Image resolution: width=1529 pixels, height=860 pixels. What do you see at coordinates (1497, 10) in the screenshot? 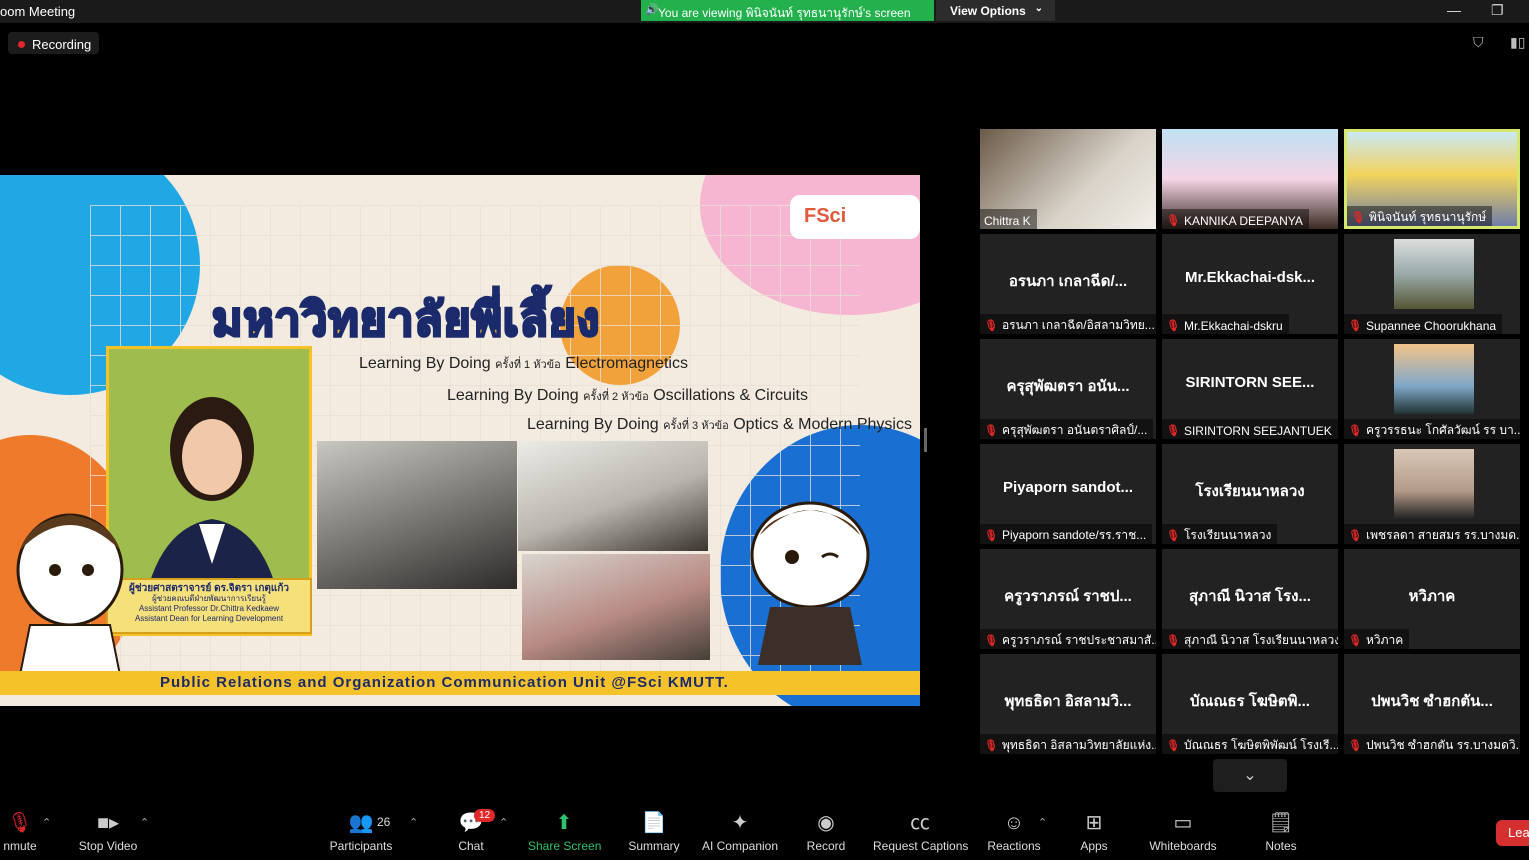
I see `maximize-button: ❐` at bounding box center [1497, 10].